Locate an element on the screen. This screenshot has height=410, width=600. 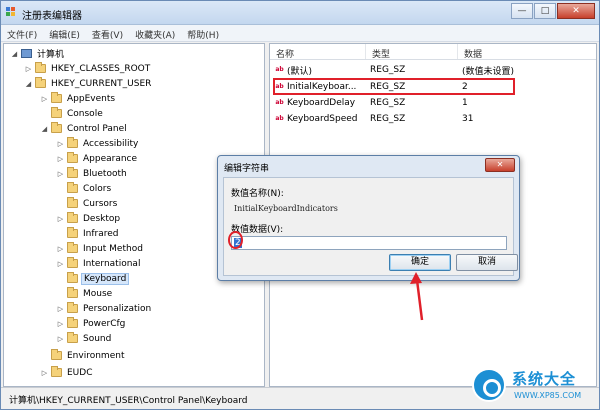
string-value-icon: ab is located at coordinates (279, 86).